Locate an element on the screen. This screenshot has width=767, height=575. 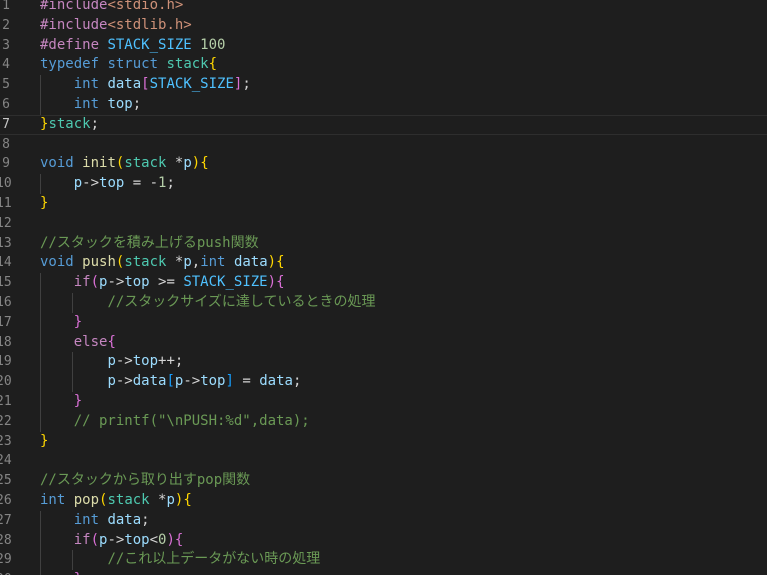
code-token: //スタックサイズに達しているときの処理 is located at coordinates (241, 302).